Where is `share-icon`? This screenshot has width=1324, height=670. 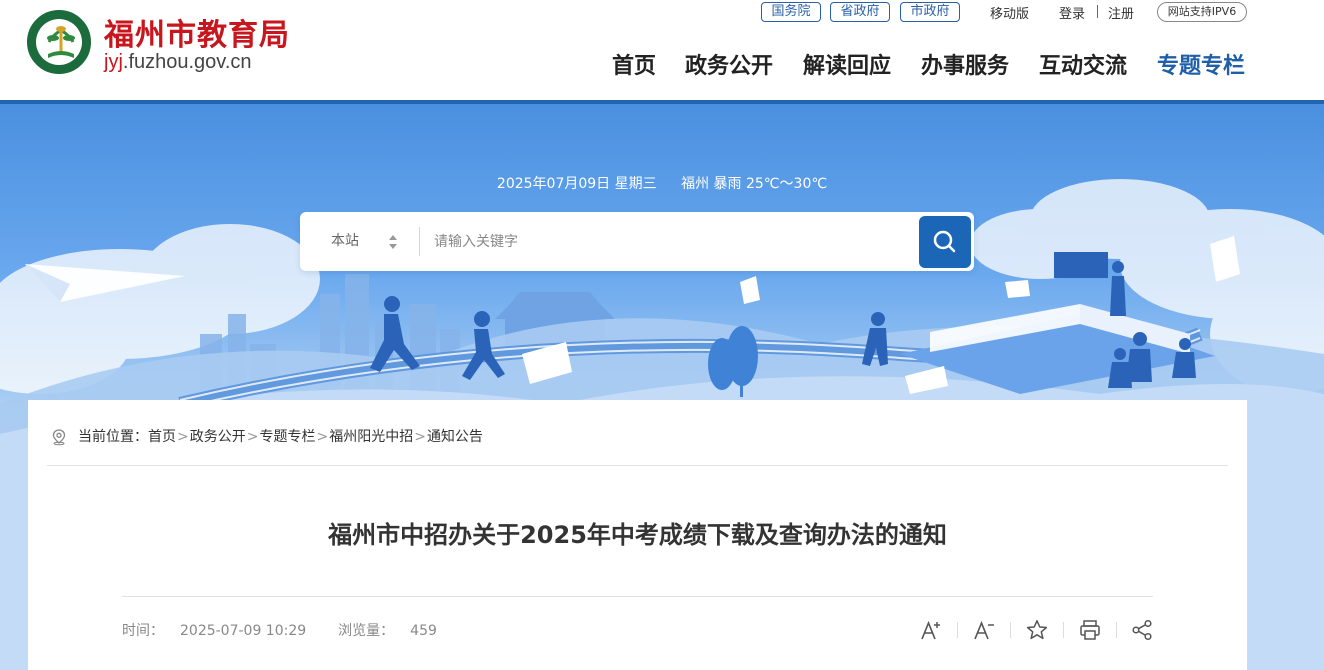 share-icon is located at coordinates (1142, 630).